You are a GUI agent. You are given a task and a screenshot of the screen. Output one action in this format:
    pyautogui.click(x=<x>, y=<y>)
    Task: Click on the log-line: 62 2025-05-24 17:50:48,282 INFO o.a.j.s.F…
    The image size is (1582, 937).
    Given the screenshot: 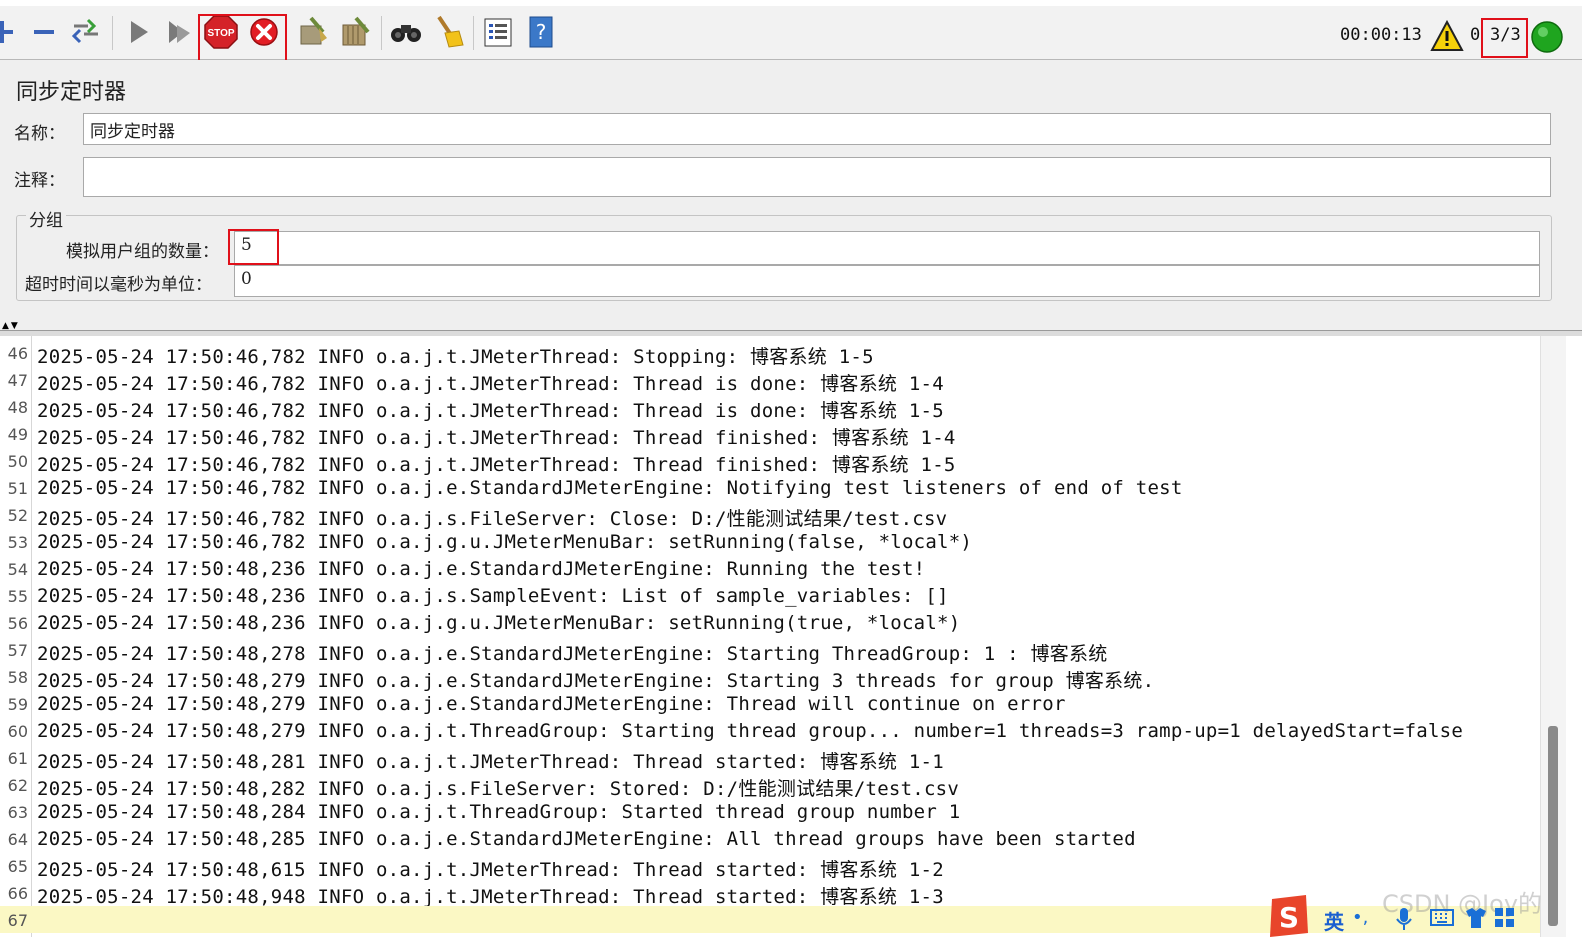 What is the action you would take?
    pyautogui.click(x=770, y=785)
    